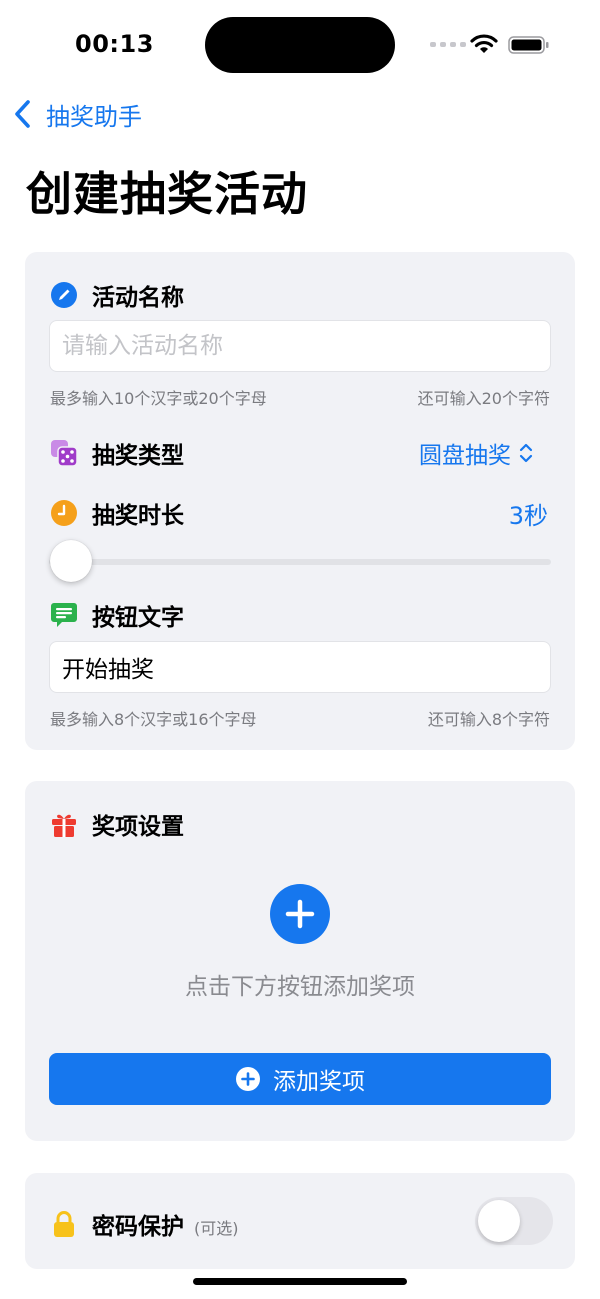  Describe the element at coordinates (64, 1224) in the screenshot. I see `lock-icon` at that location.